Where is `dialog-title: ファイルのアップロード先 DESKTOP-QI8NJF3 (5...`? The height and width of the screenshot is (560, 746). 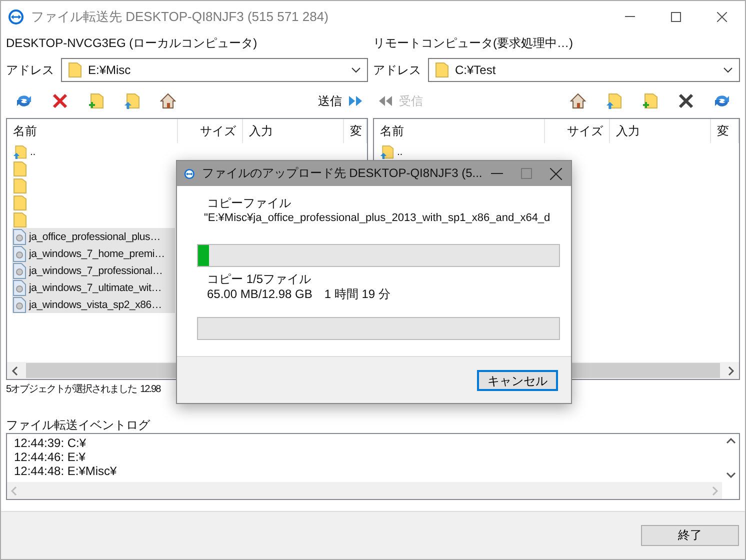
dialog-title: ファイルのアップロード先 DESKTOP-QI8NJF3 (5... is located at coordinates (342, 173).